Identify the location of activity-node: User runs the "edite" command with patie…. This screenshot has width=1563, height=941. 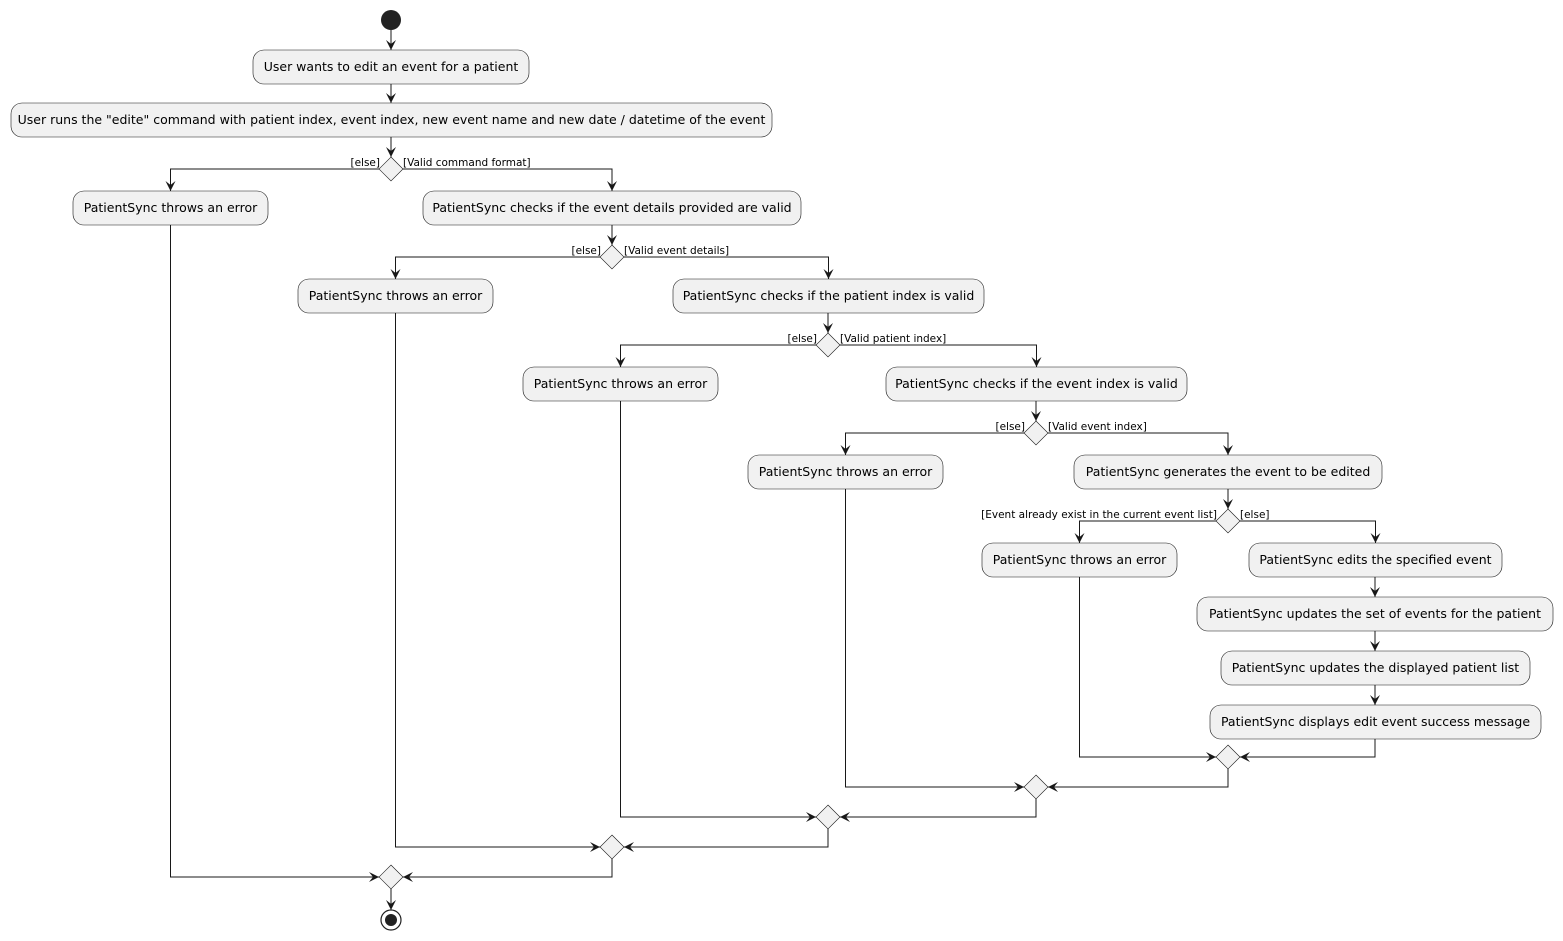
(391, 120).